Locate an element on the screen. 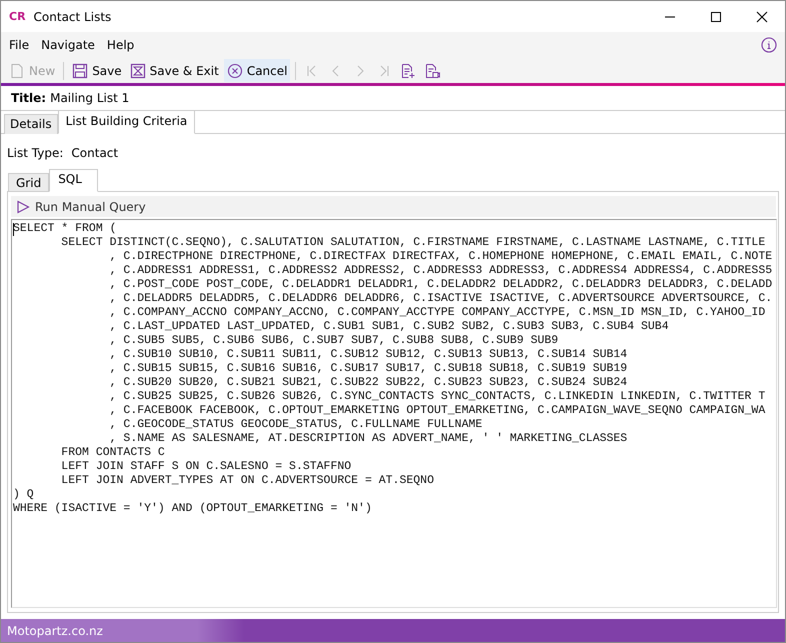 The height and width of the screenshot is (643, 786). status-text: Motopartz.co.nz is located at coordinates (55, 631).